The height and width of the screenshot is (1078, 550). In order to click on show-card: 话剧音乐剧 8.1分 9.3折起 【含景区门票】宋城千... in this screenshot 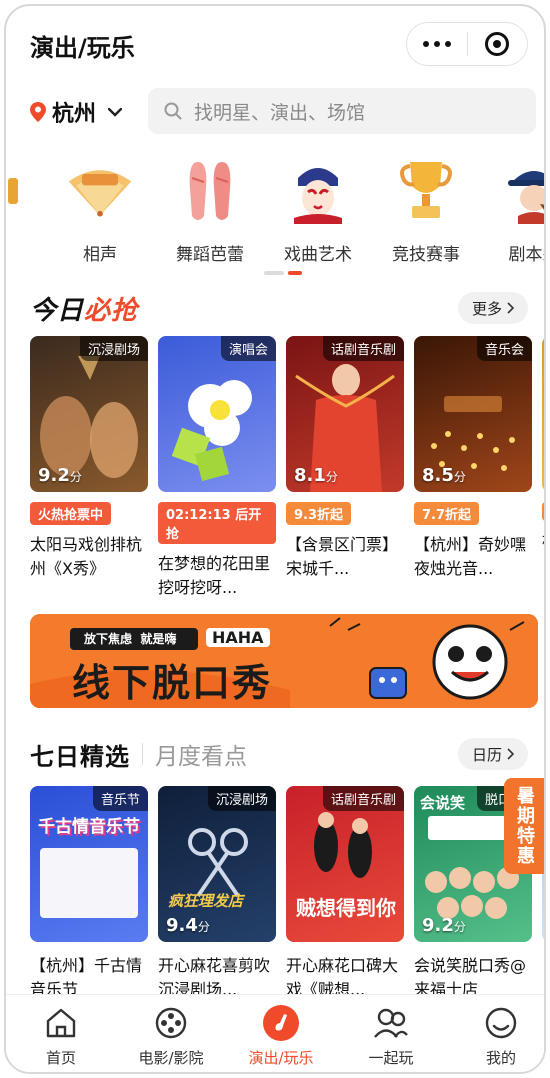, I will do `click(345, 458)`.